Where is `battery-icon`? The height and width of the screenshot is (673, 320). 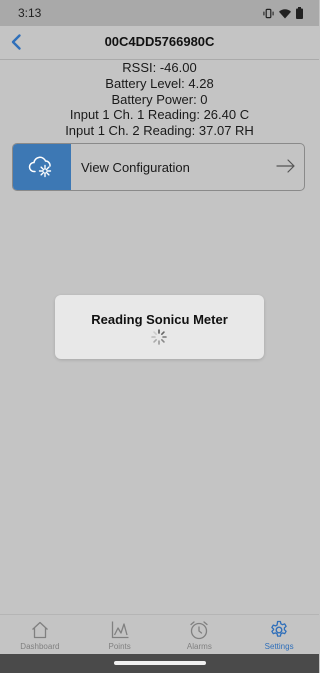
battery-icon is located at coordinates (299, 13).